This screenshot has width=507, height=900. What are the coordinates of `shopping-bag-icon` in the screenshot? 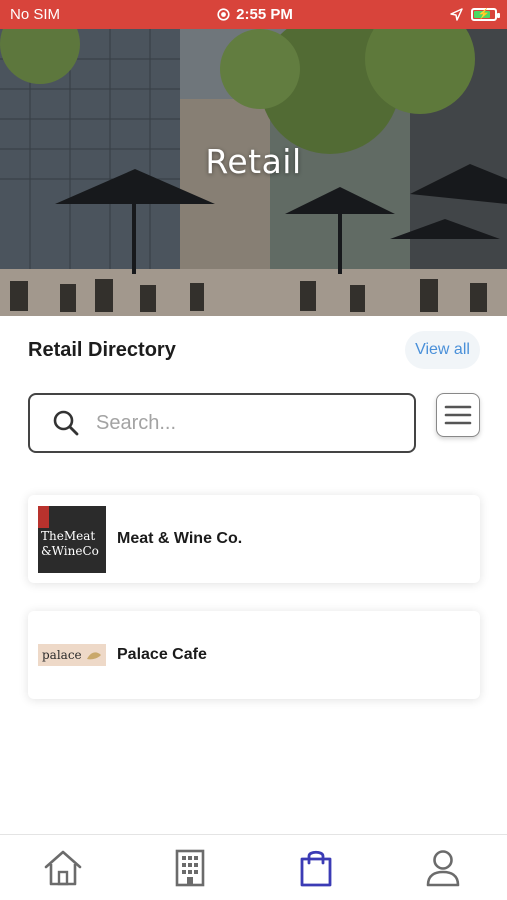 It's located at (316, 868).